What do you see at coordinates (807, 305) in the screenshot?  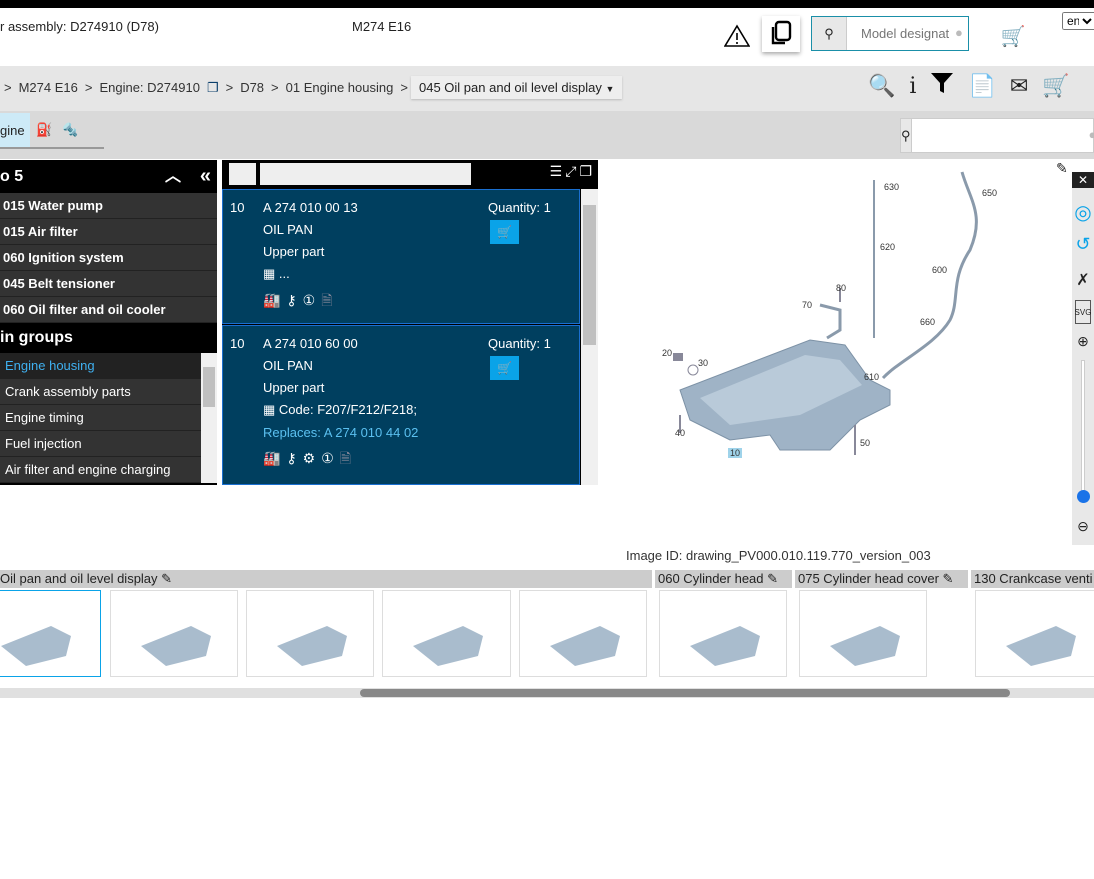 I see `callout-label: 70` at bounding box center [807, 305].